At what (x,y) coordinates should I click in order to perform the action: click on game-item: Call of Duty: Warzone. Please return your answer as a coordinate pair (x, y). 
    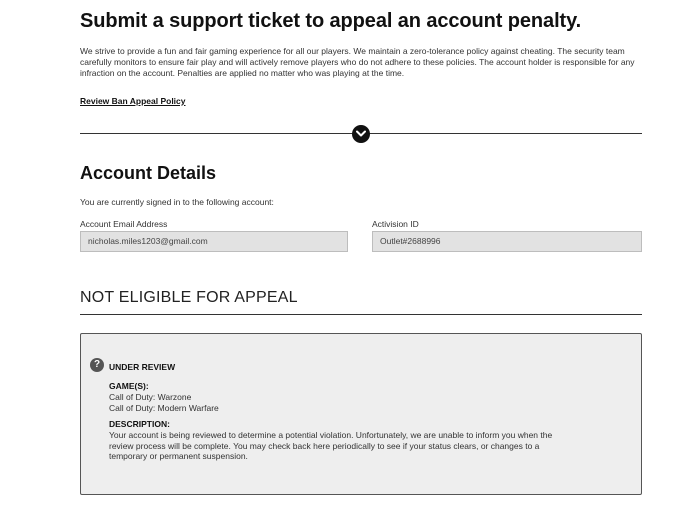
    Looking at the image, I should click on (150, 396).